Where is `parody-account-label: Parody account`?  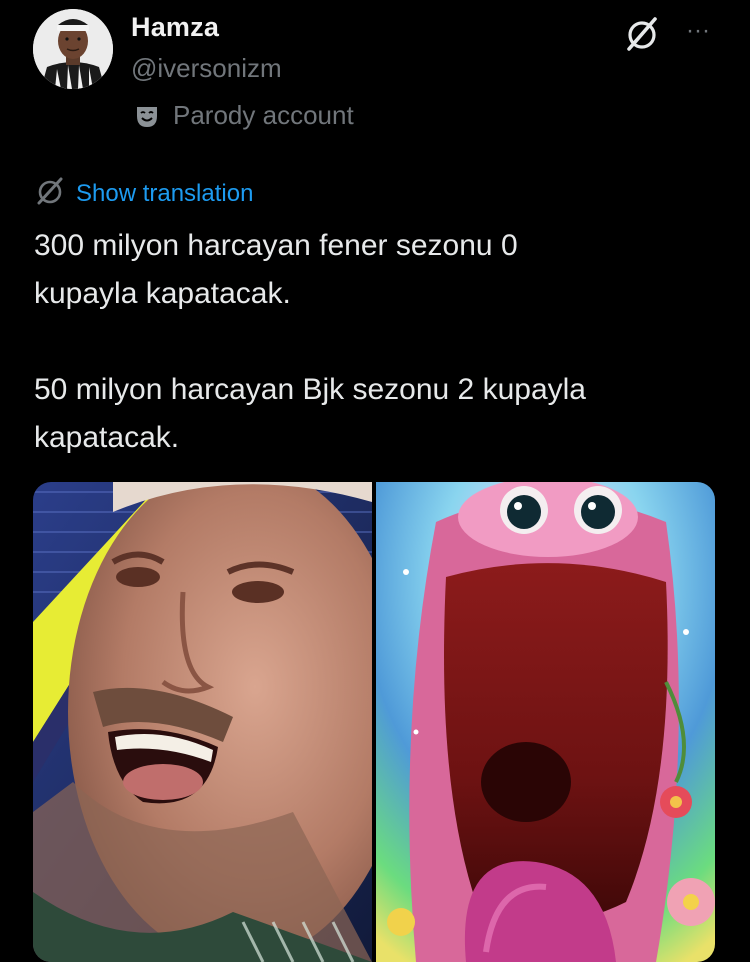
parody-account-label: Parody account is located at coordinates (263, 115).